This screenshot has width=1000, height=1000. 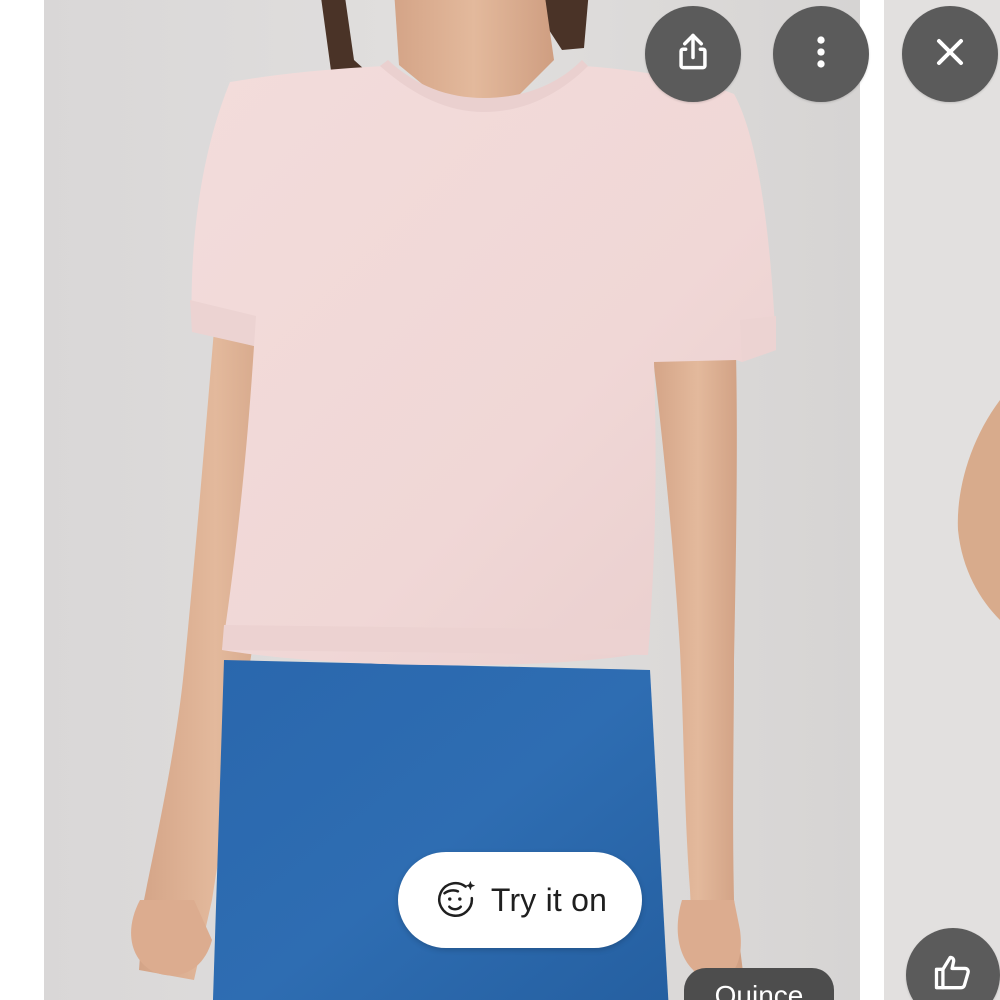 I want to click on source-chip: Quince, so click(x=759, y=984).